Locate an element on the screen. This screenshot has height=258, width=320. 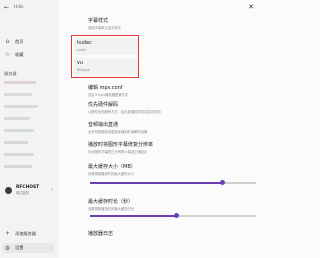
setting-description: 选择字幕默认显示样式 is located at coordinates (104, 28).